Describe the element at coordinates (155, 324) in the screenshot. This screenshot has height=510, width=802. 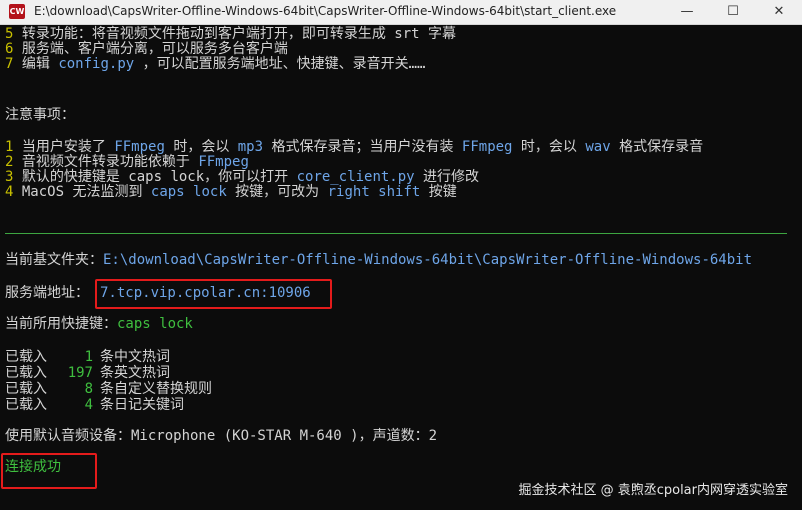
I see `shortcut-value: caps lock` at that location.